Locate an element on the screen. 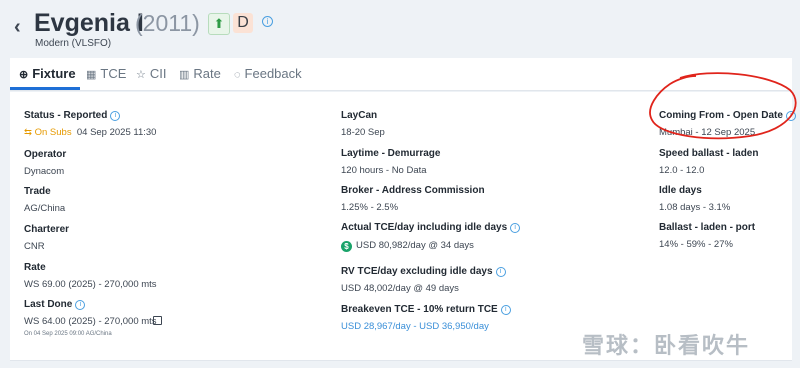 This screenshot has width=800, height=368. laytime-label: Laytime - Demurrage is located at coordinates (391, 153).